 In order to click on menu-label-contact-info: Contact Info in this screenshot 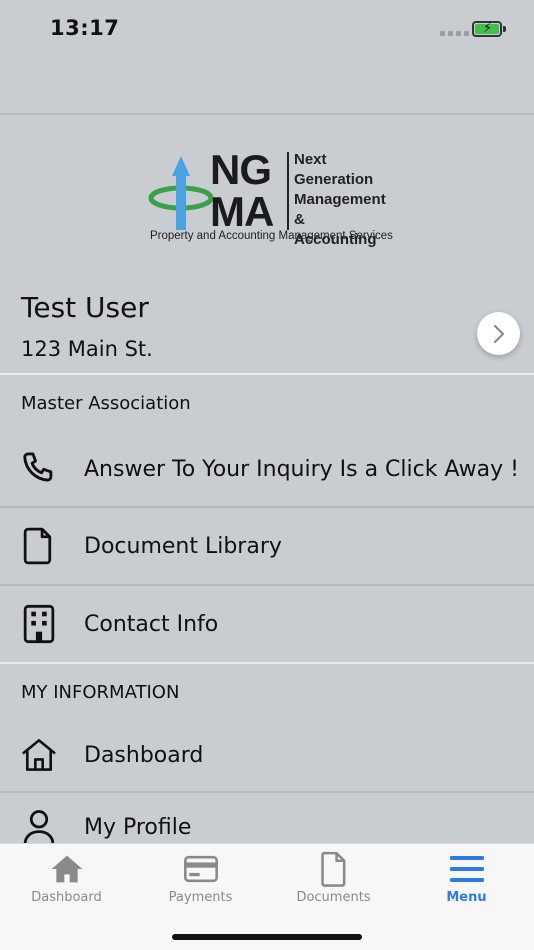, I will do `click(151, 624)`.